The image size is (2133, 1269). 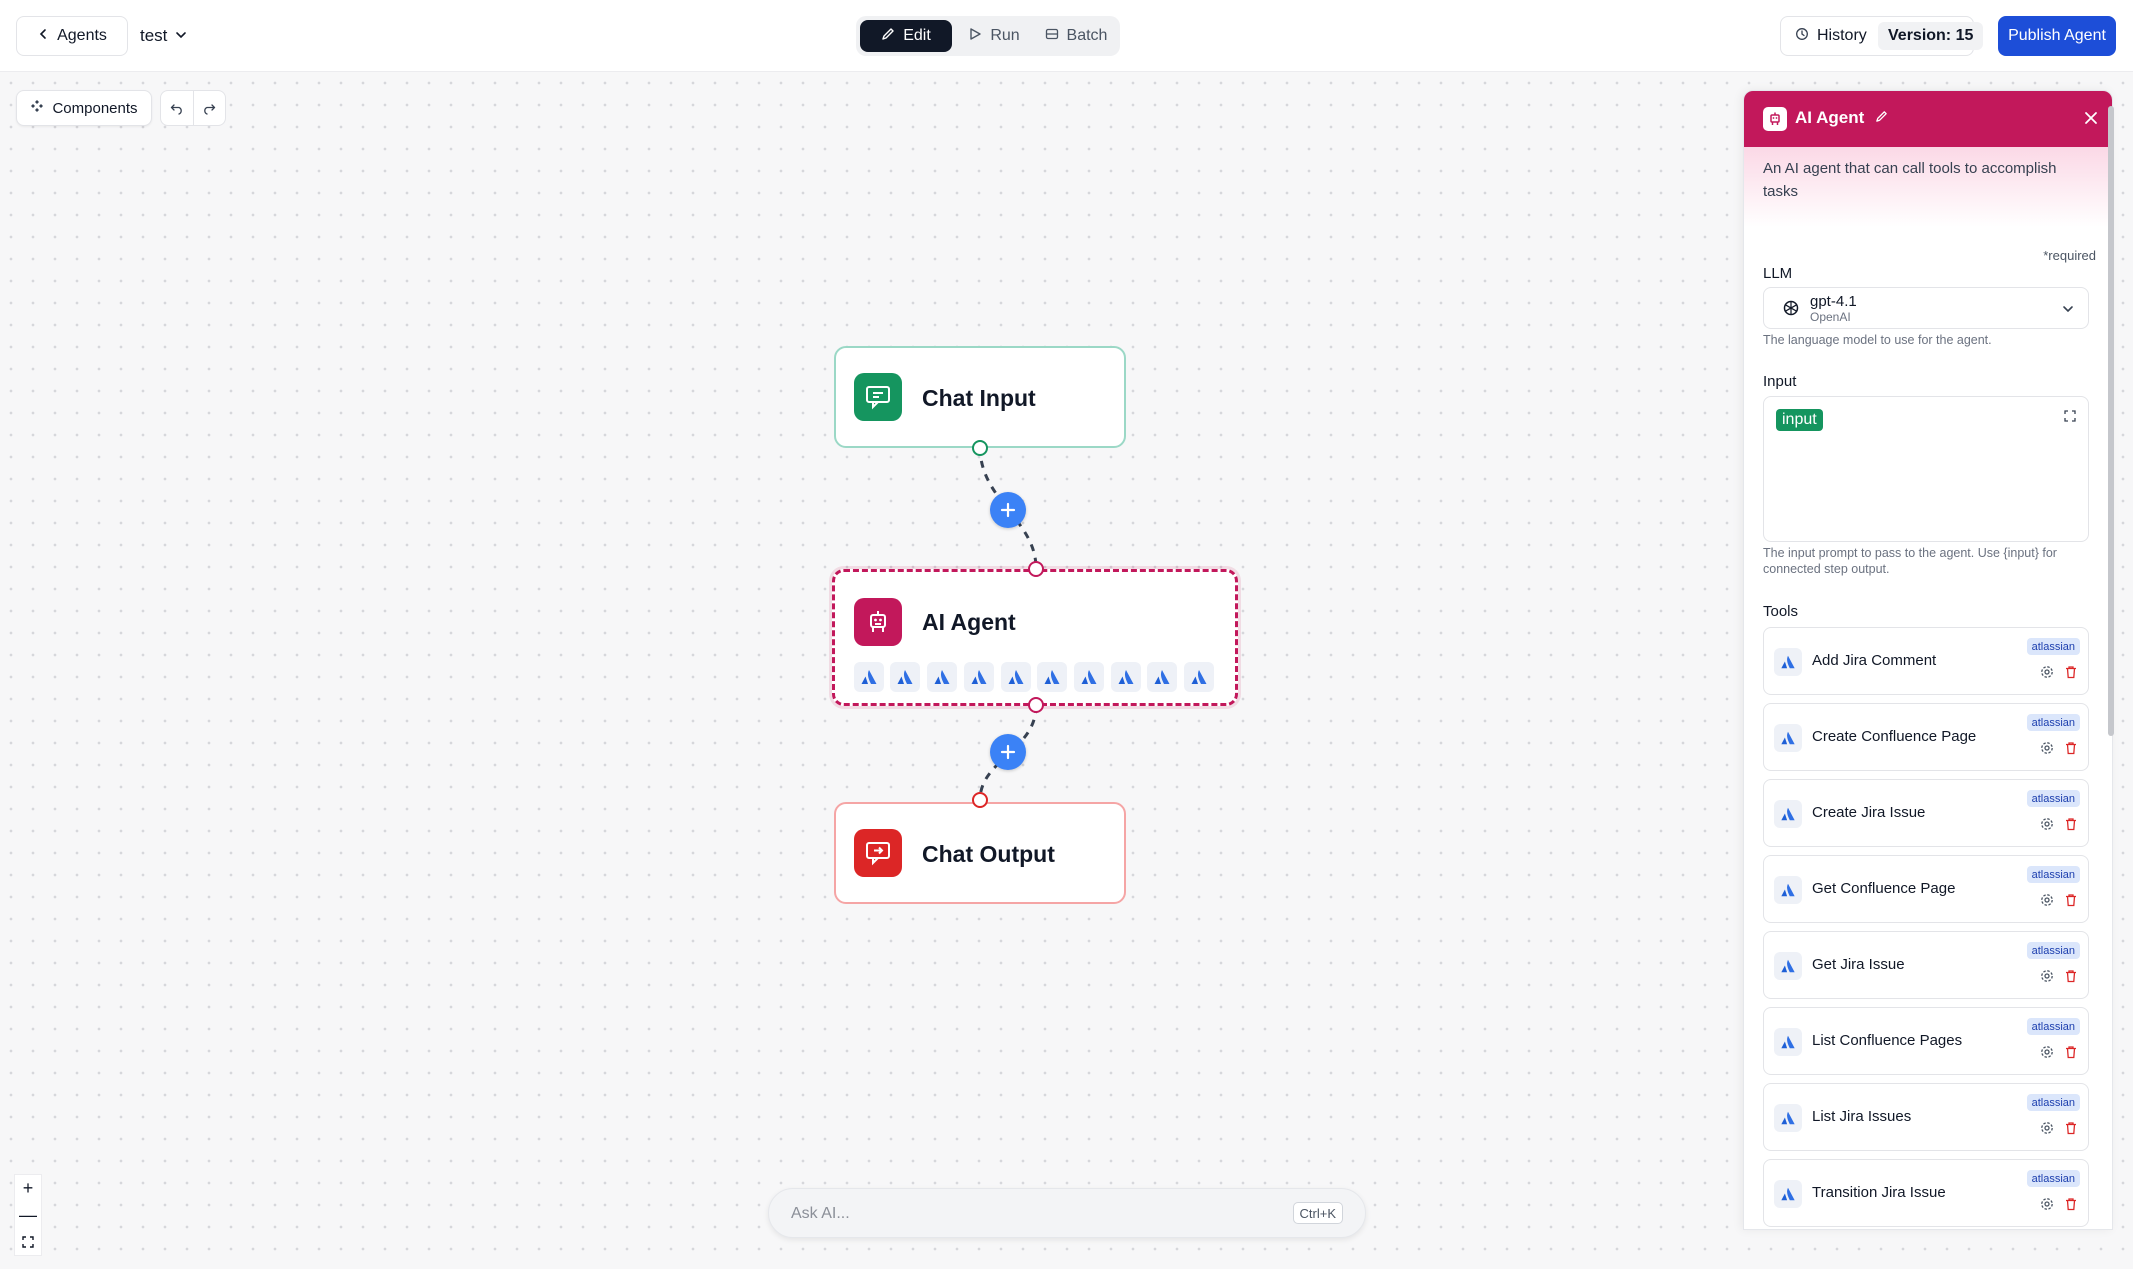 What do you see at coordinates (28, 1241) in the screenshot?
I see `fit-view-icon` at bounding box center [28, 1241].